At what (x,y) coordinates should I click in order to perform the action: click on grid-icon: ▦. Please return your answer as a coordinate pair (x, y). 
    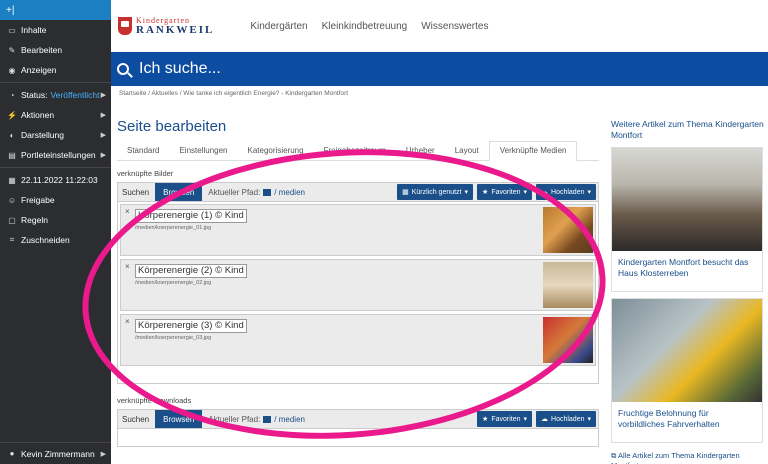
    Looking at the image, I should click on (405, 192).